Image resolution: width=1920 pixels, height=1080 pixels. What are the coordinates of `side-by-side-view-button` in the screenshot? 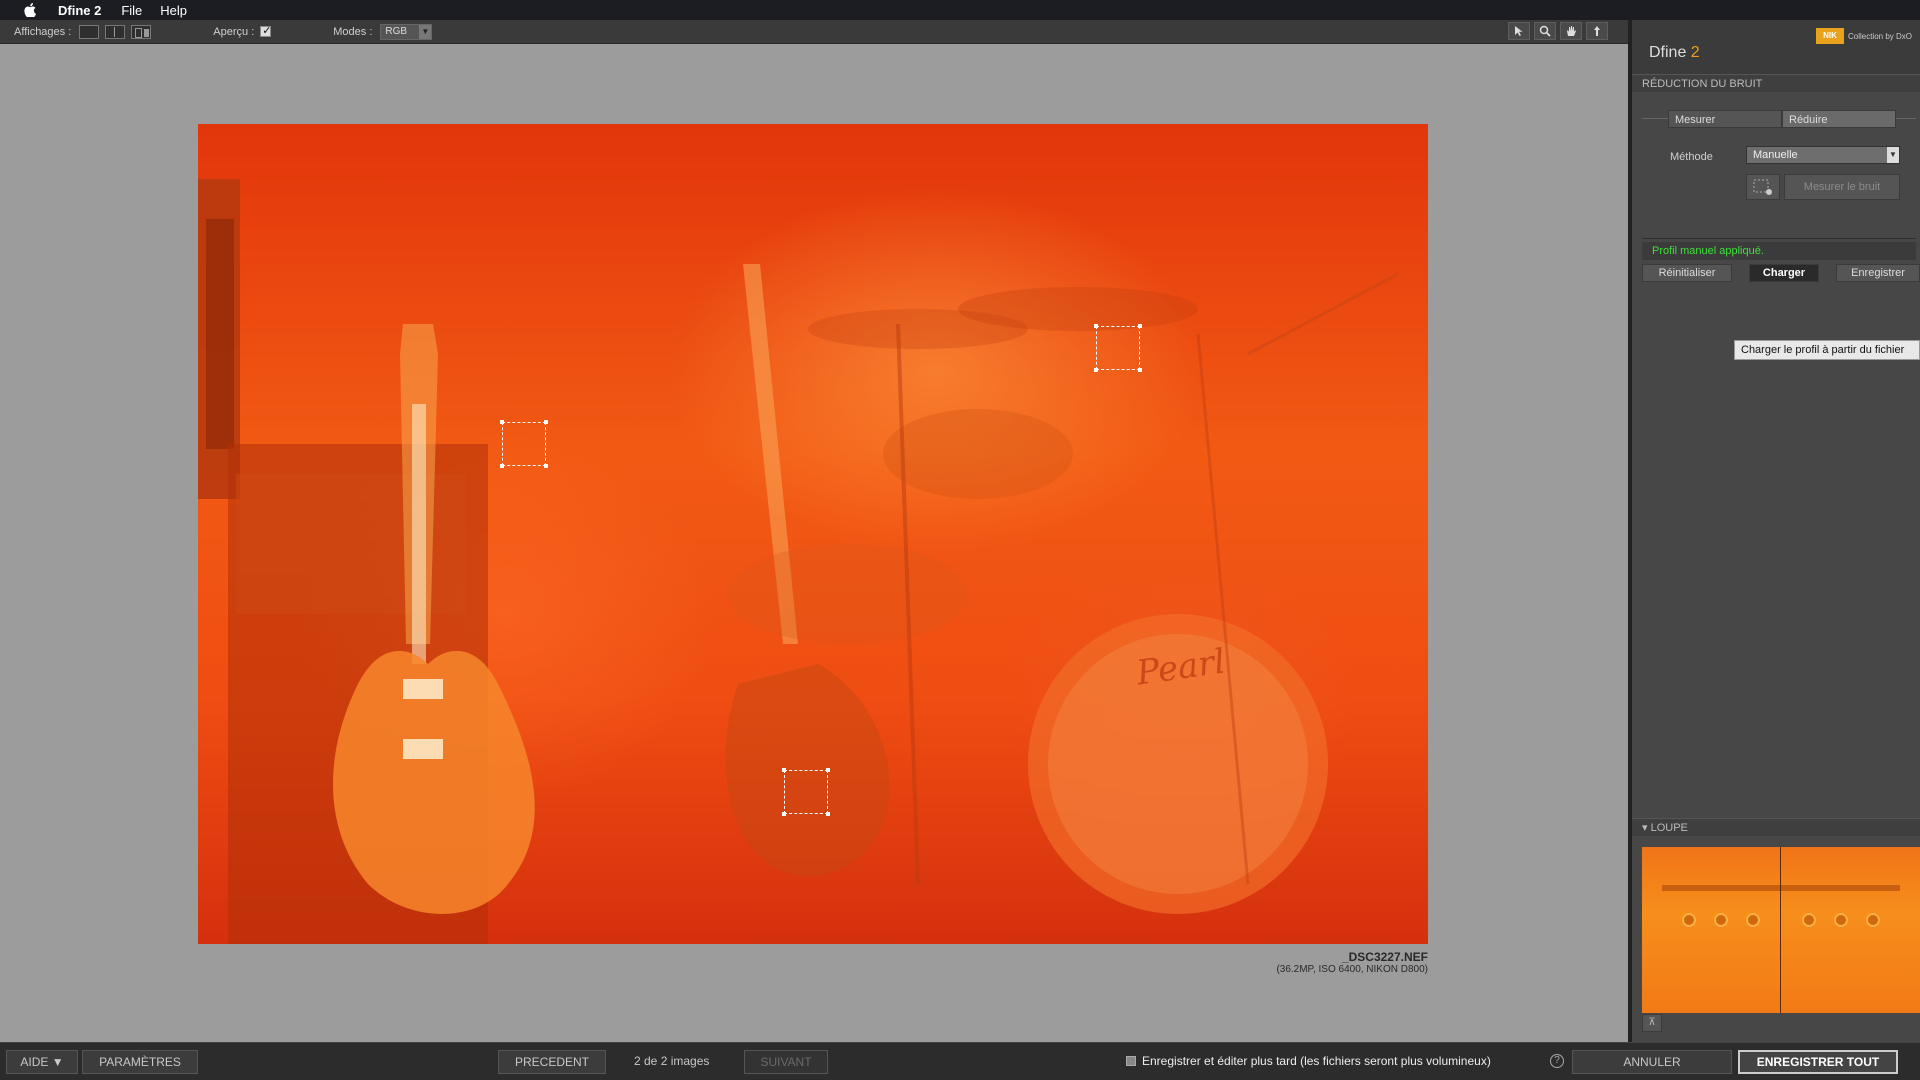 It's located at (141, 31).